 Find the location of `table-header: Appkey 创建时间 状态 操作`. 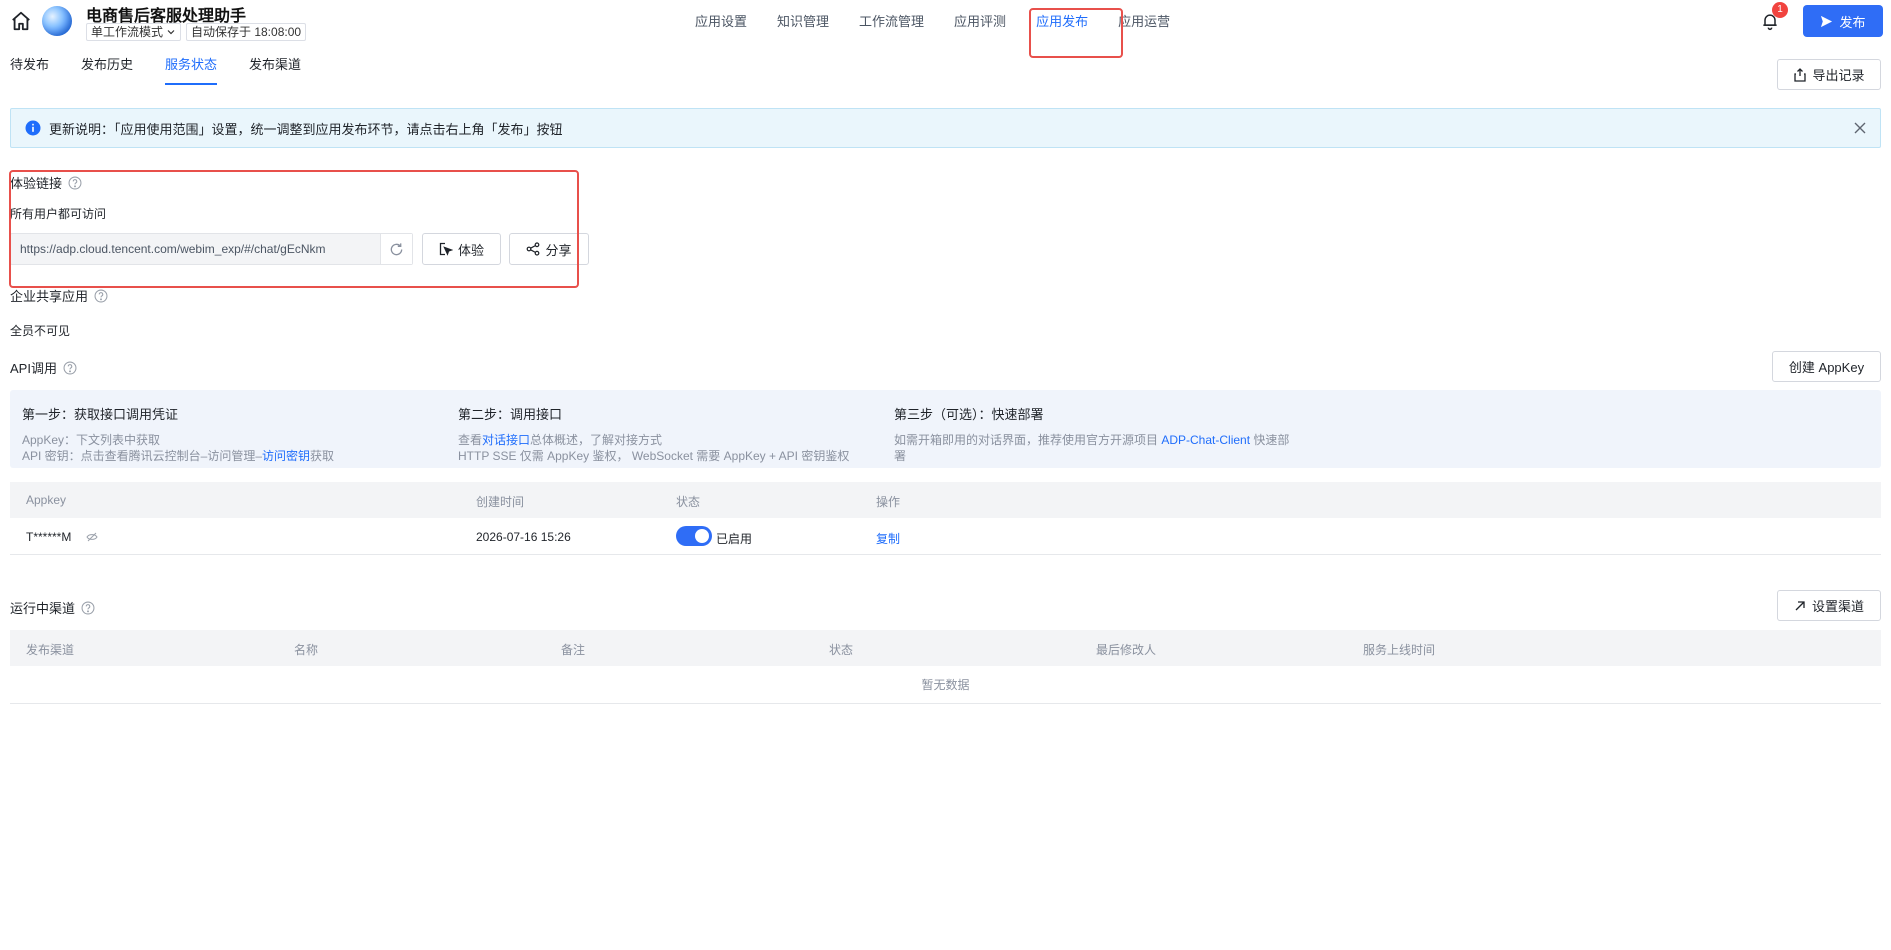

table-header: Appkey 创建时间 状态 操作 is located at coordinates (945, 500).